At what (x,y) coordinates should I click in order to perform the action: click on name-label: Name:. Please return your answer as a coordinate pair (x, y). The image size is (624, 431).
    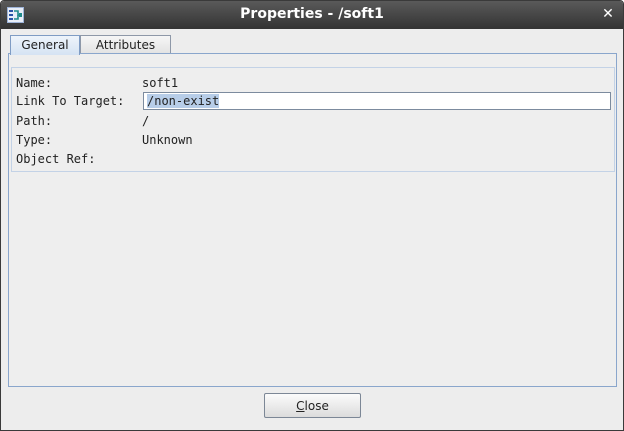
    Looking at the image, I should click on (34, 83).